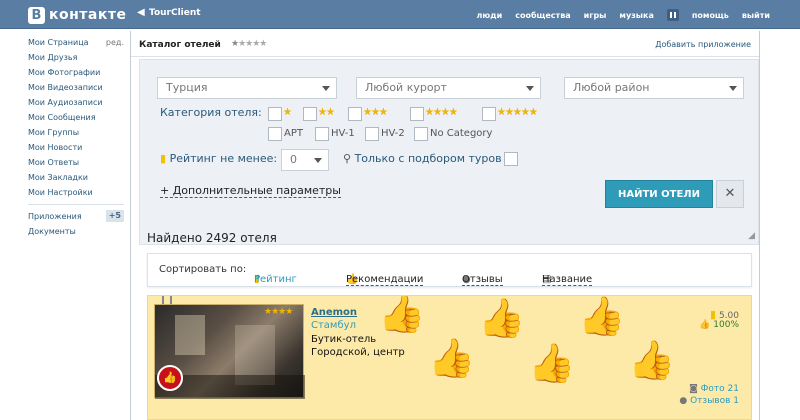  What do you see at coordinates (211, 112) in the screenshot?
I see `category-label: Категория отеля:` at bounding box center [211, 112].